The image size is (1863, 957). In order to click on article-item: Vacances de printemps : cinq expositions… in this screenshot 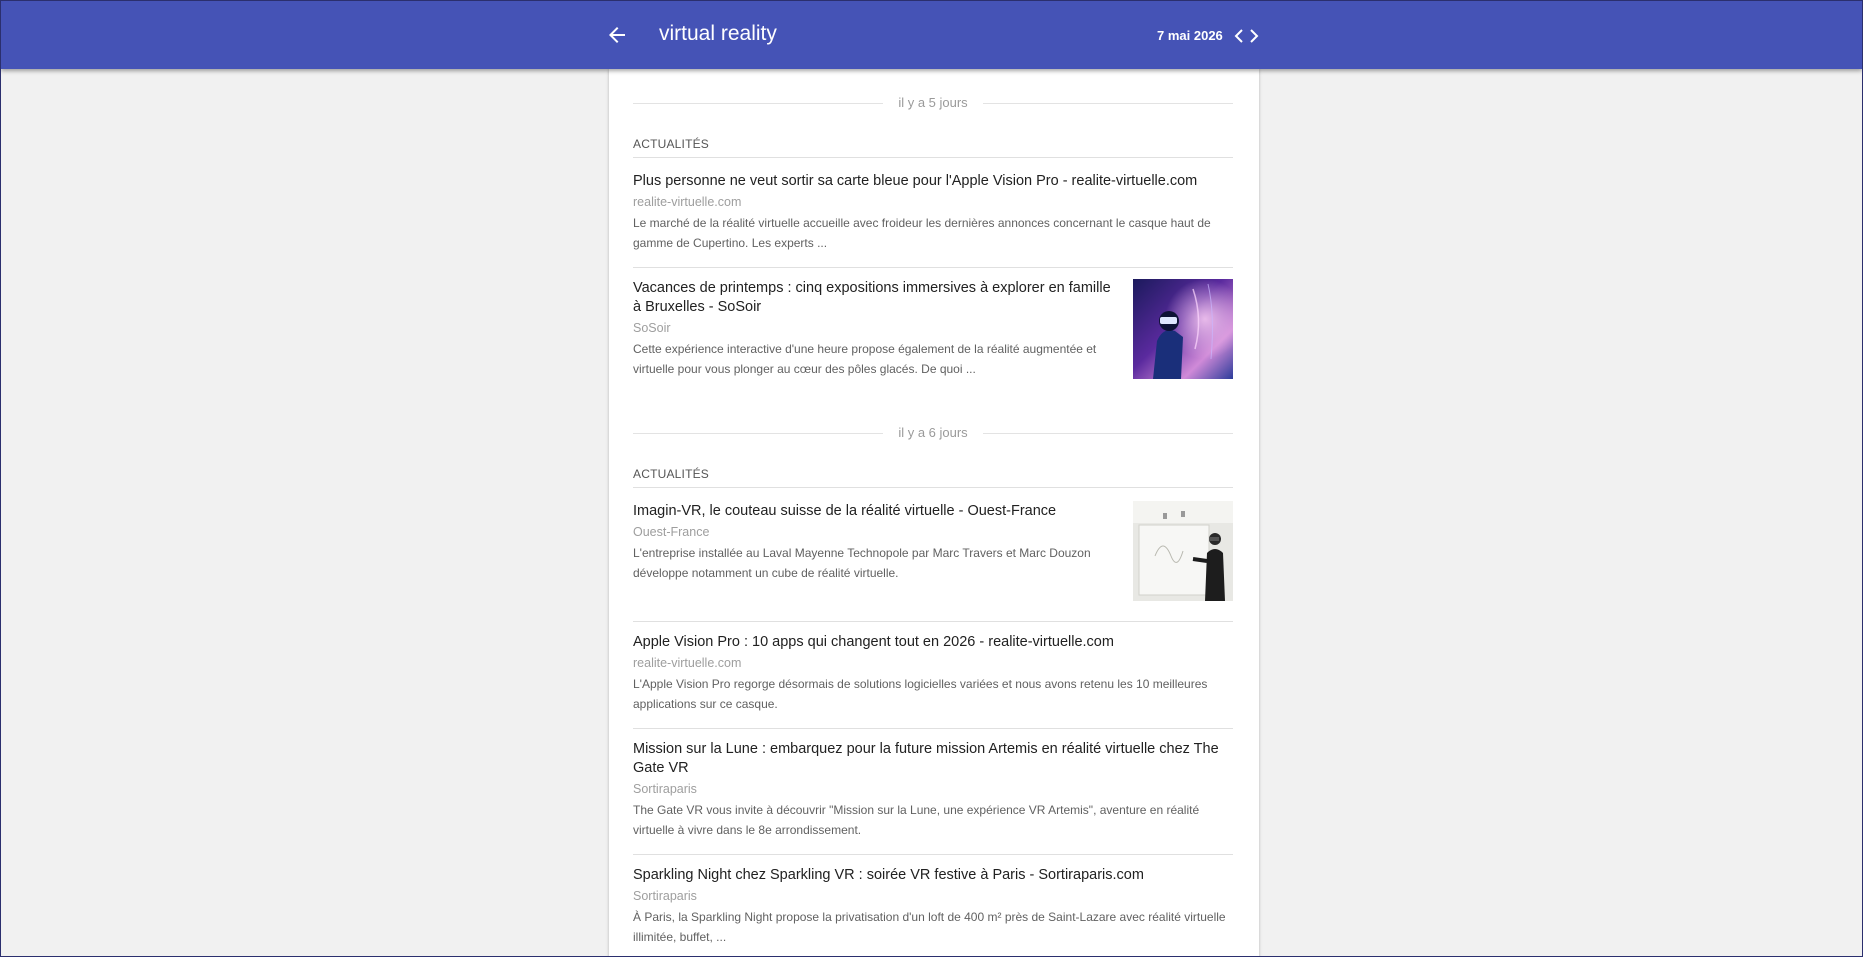, I will do `click(933, 328)`.